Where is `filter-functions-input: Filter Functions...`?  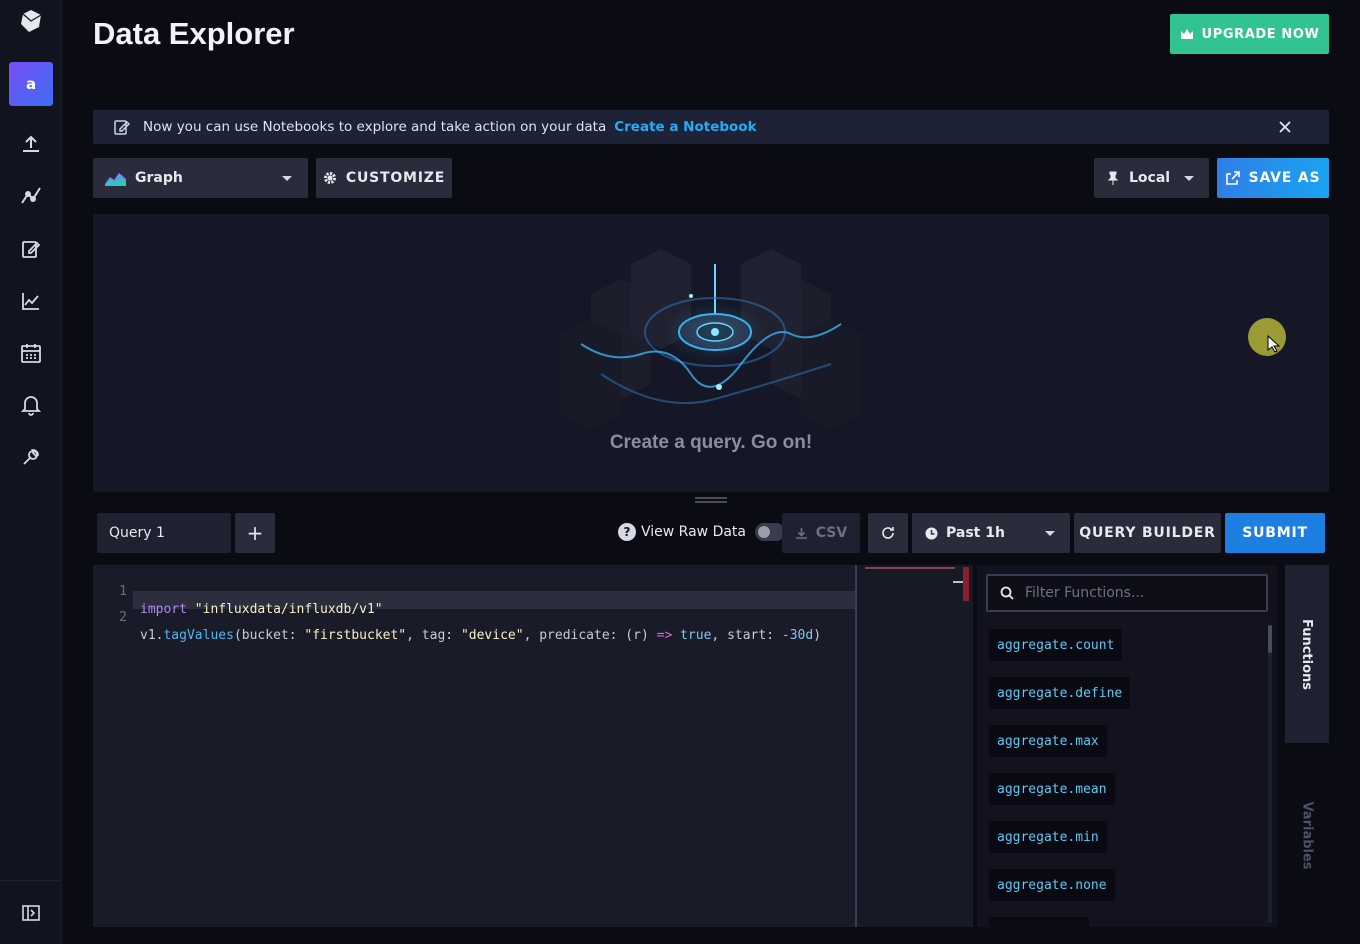 filter-functions-input: Filter Functions... is located at coordinates (1127, 593).